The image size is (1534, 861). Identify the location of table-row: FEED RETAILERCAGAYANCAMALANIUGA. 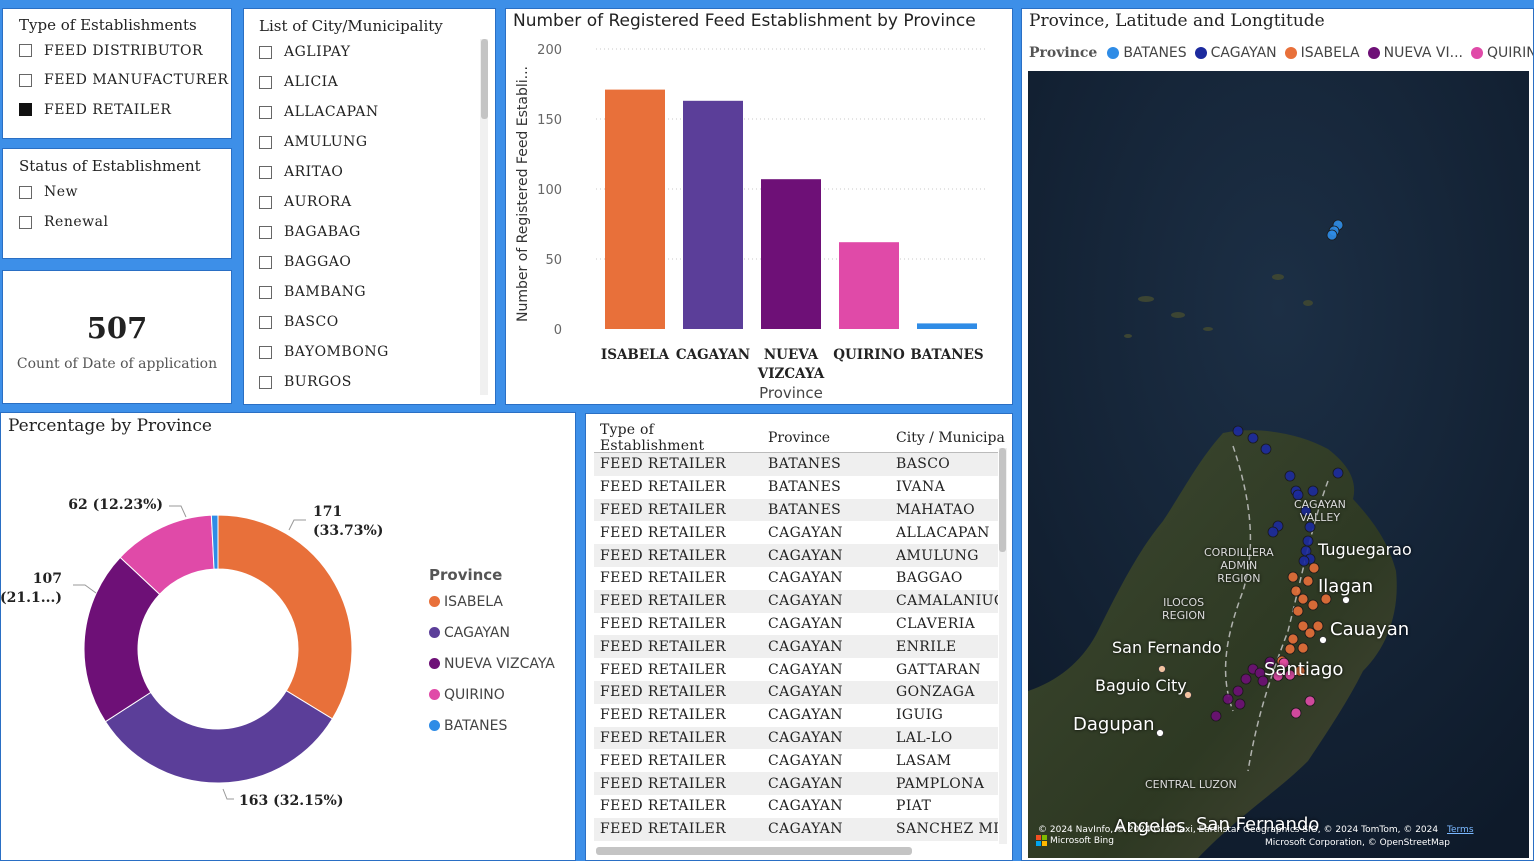
(796, 601).